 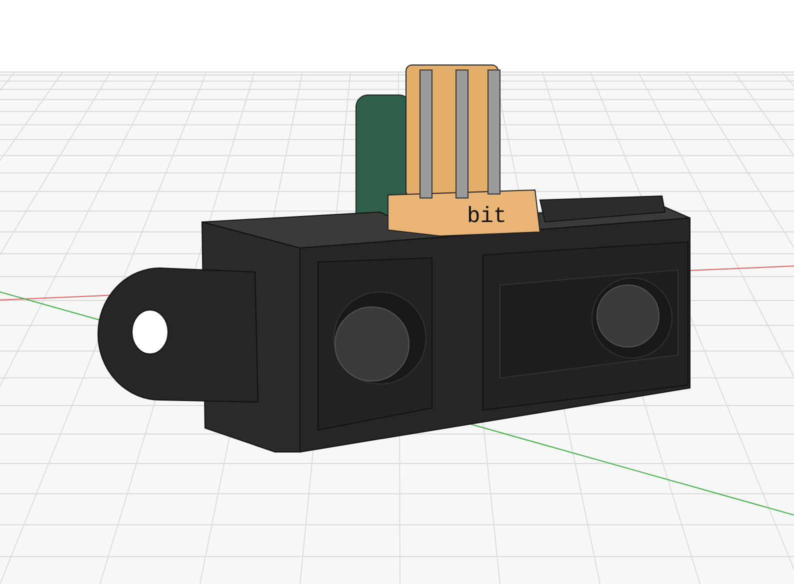 I want to click on connector-label: bit, so click(x=487, y=216).